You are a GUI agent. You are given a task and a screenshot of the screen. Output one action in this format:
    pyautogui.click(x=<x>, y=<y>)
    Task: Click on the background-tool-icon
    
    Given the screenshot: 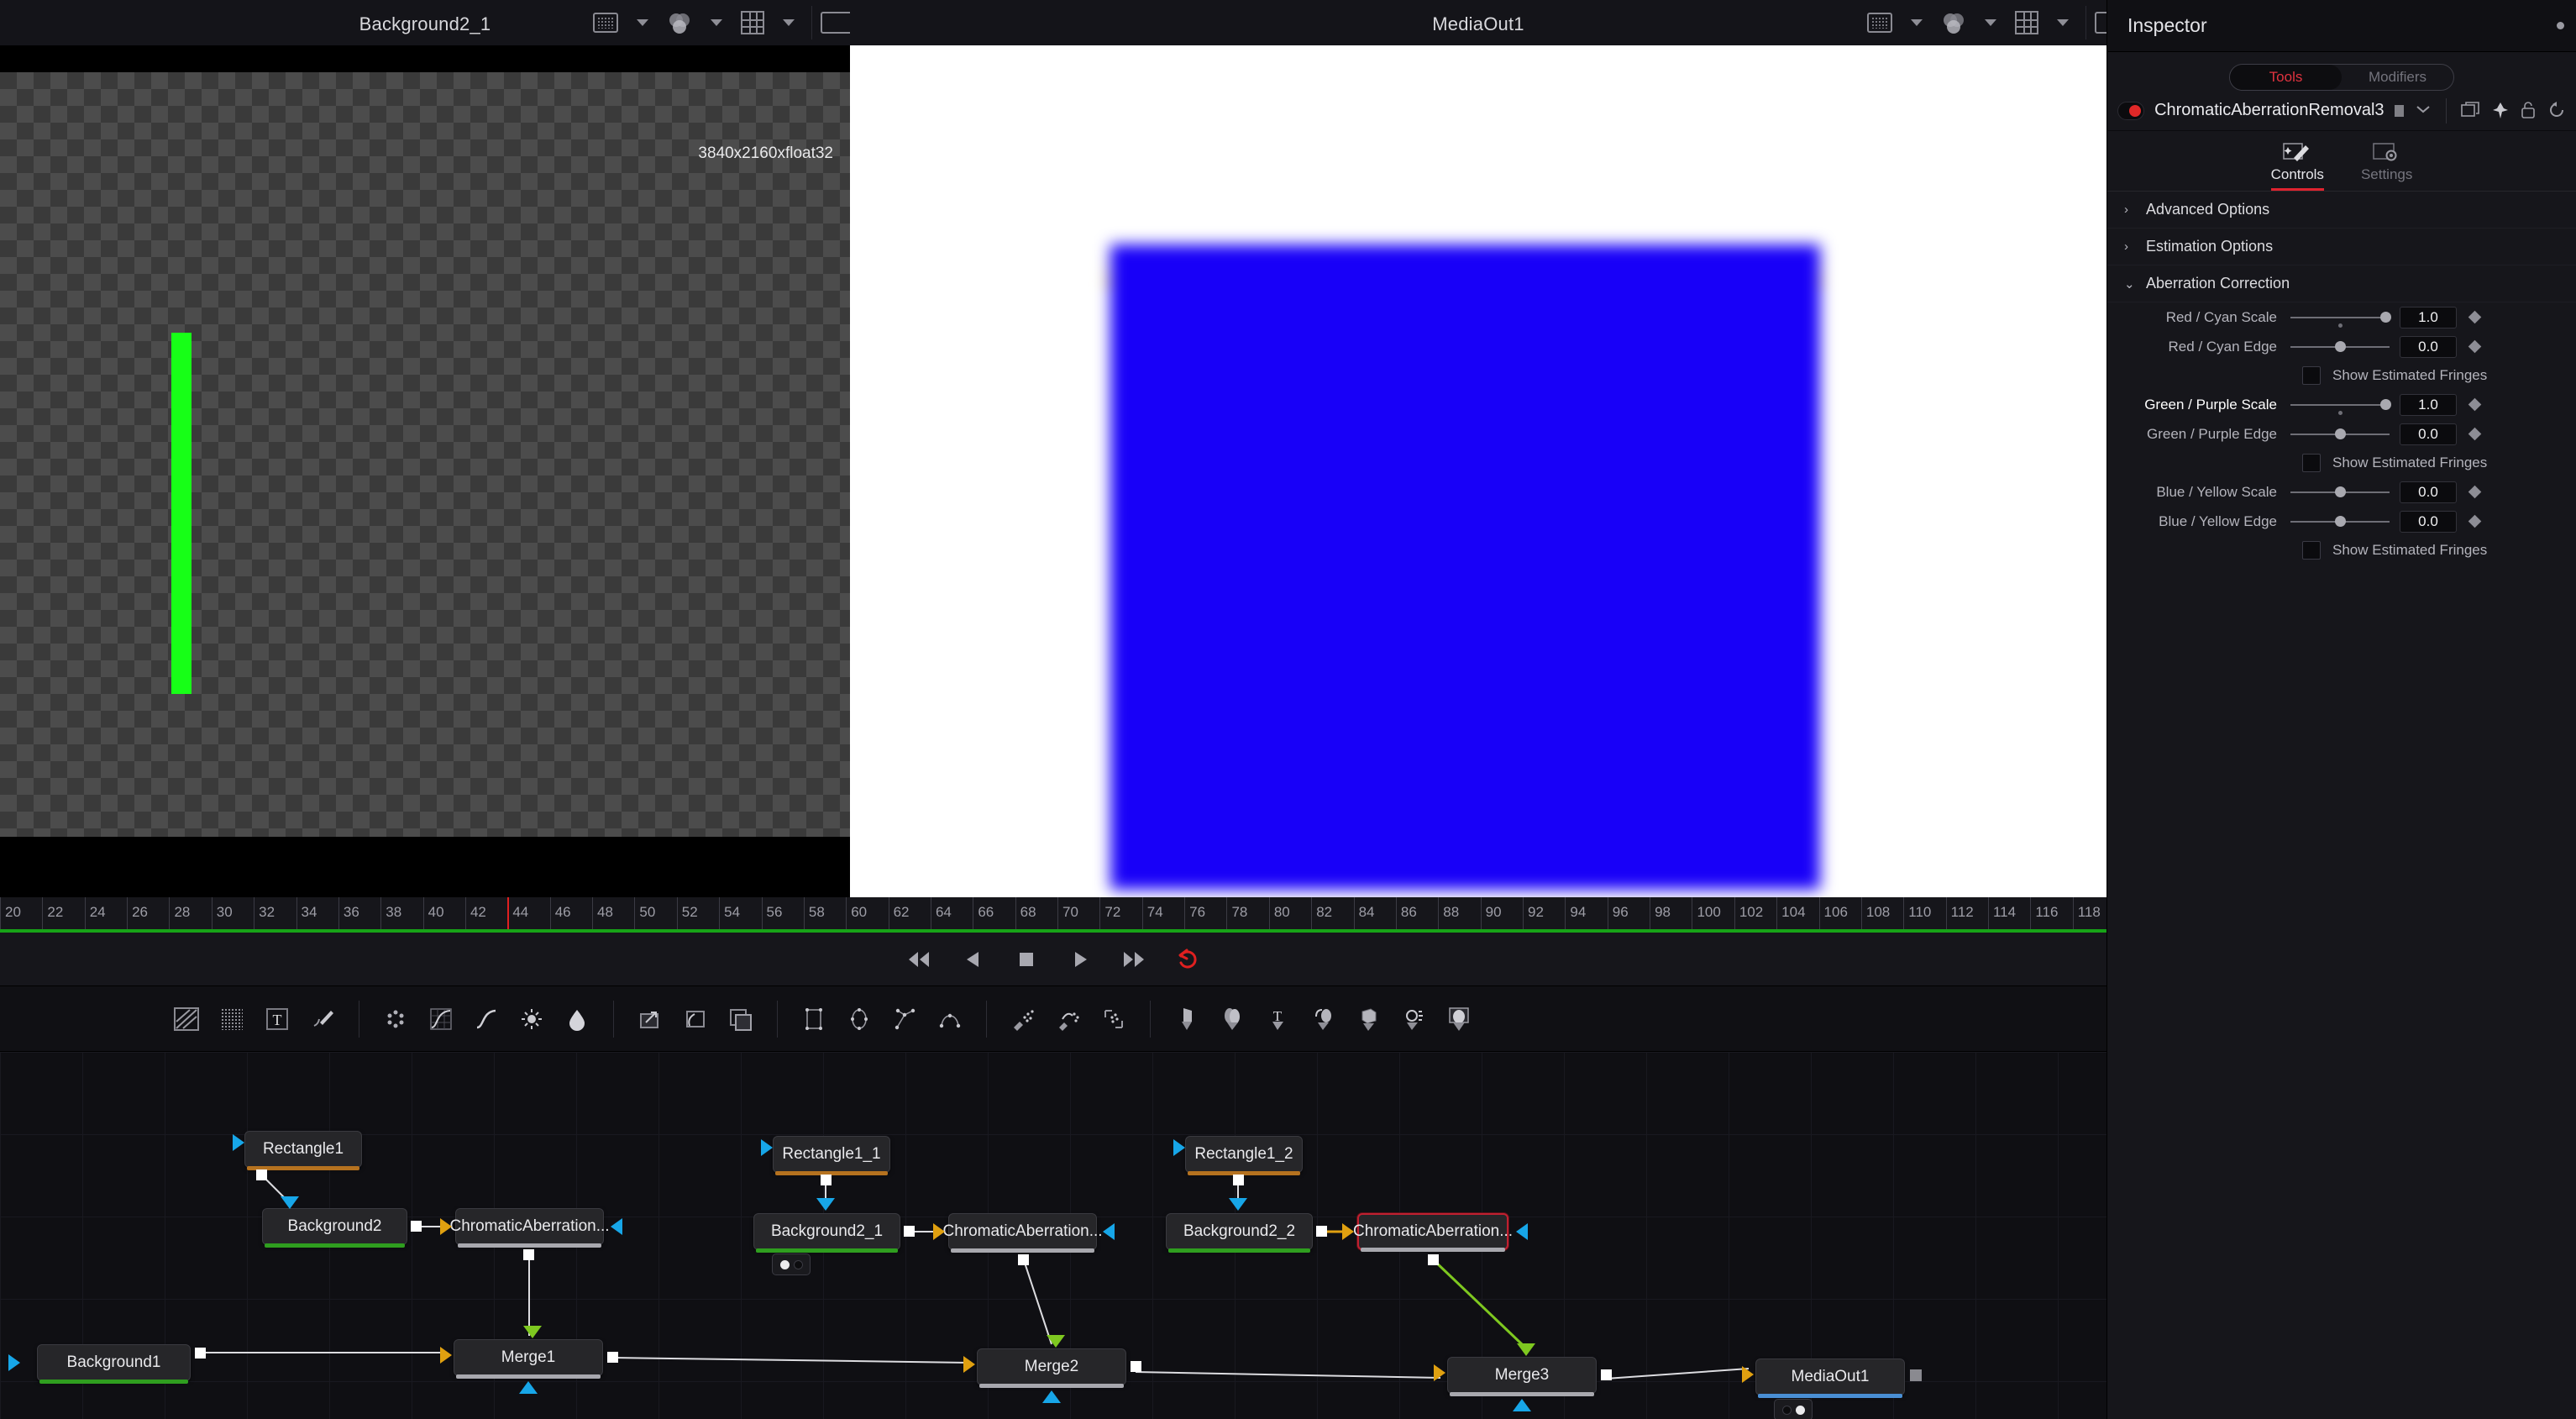 What is the action you would take?
    pyautogui.click(x=186, y=1019)
    